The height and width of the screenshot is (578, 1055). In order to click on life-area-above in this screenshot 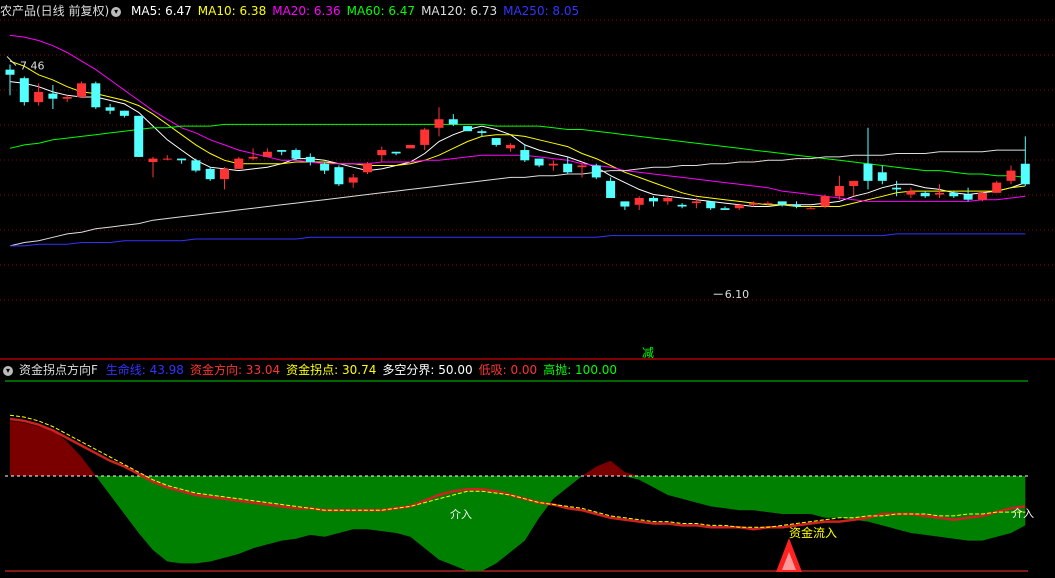, I will do `click(518, 448)`.